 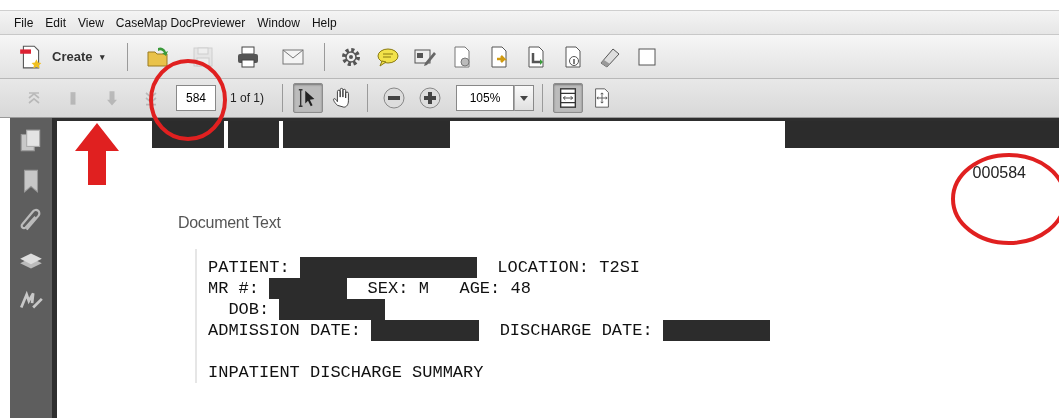 What do you see at coordinates (249, 267) in the screenshot?
I see `document-text: PATIENT:` at bounding box center [249, 267].